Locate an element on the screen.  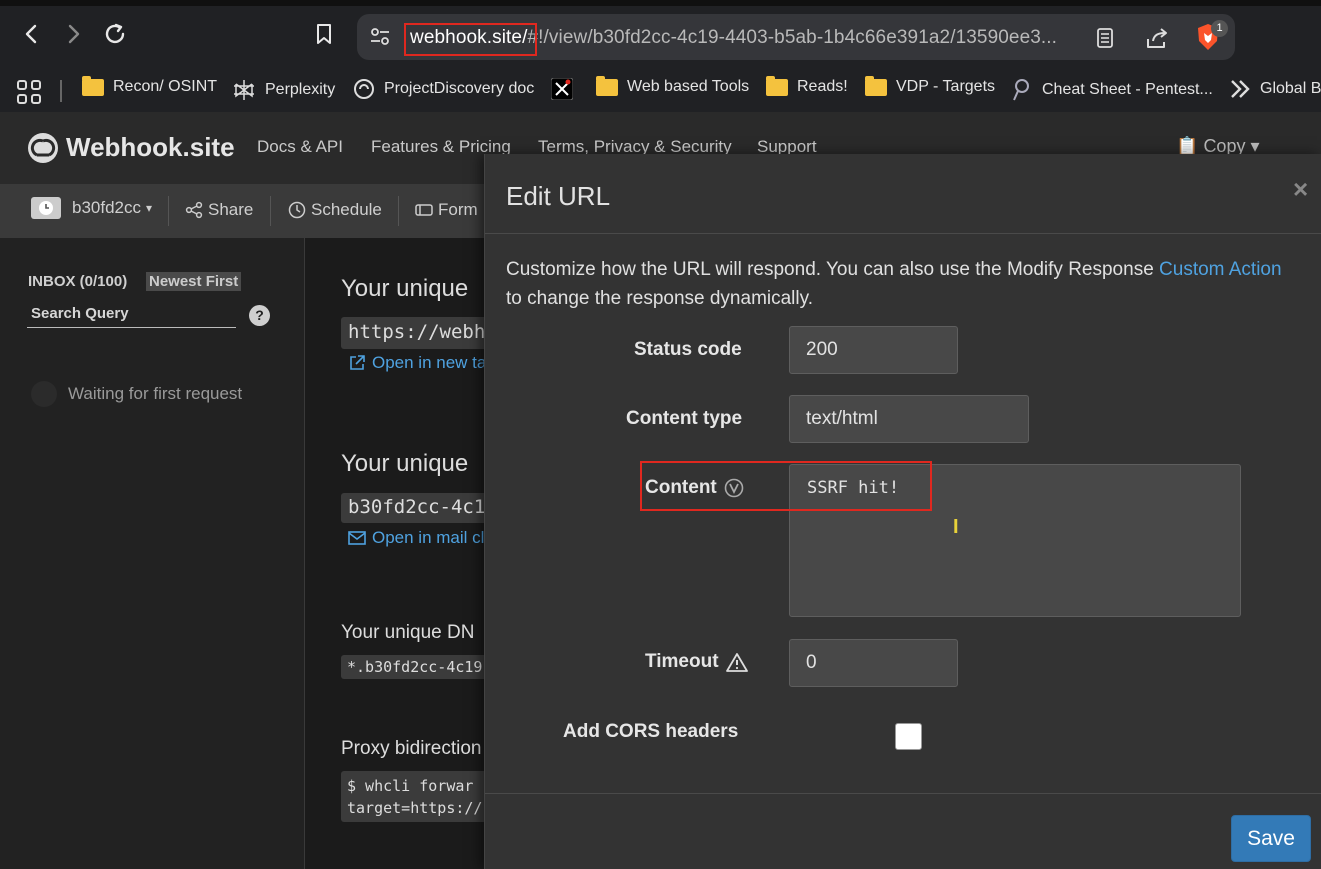
apps-grid-icon is located at coordinates (29, 92).